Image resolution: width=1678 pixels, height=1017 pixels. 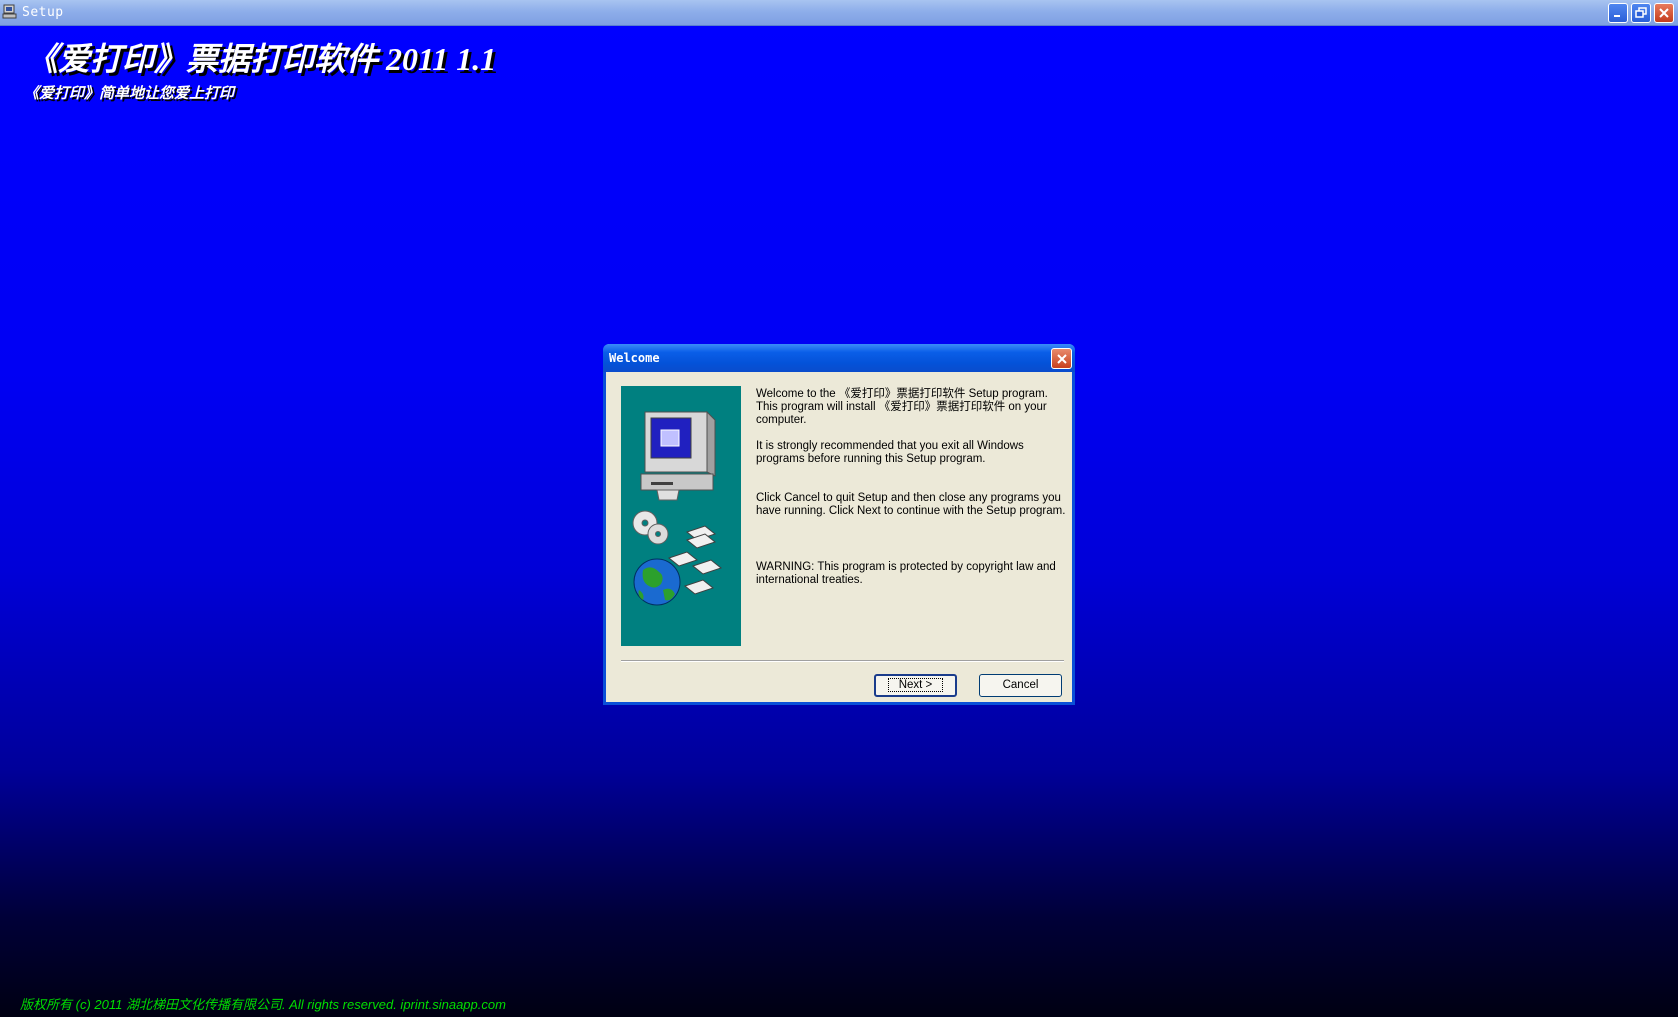 I want to click on restore-button, so click(x=1641, y=13).